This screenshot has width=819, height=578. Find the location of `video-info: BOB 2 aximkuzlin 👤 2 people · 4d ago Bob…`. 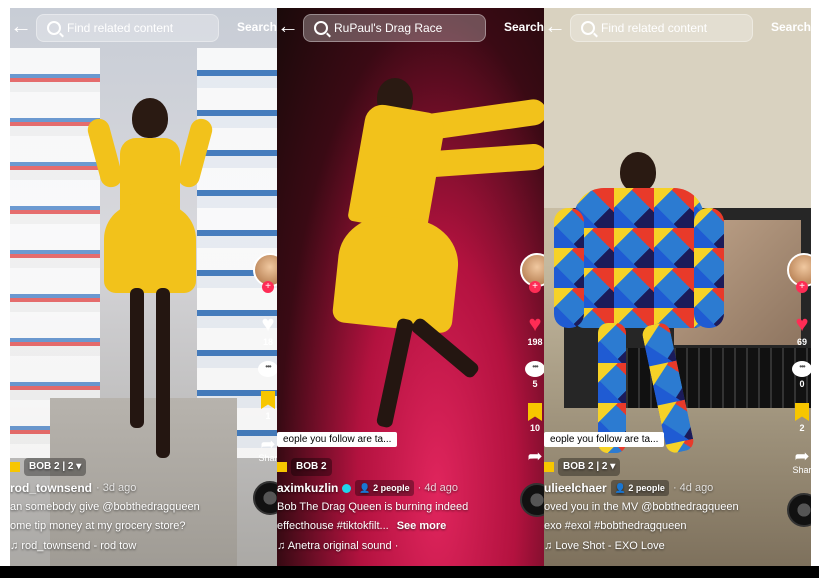

video-info: BOB 2 aximkuzlin 👤 2 people · 4d ago Bob… is located at coordinates (392, 506).